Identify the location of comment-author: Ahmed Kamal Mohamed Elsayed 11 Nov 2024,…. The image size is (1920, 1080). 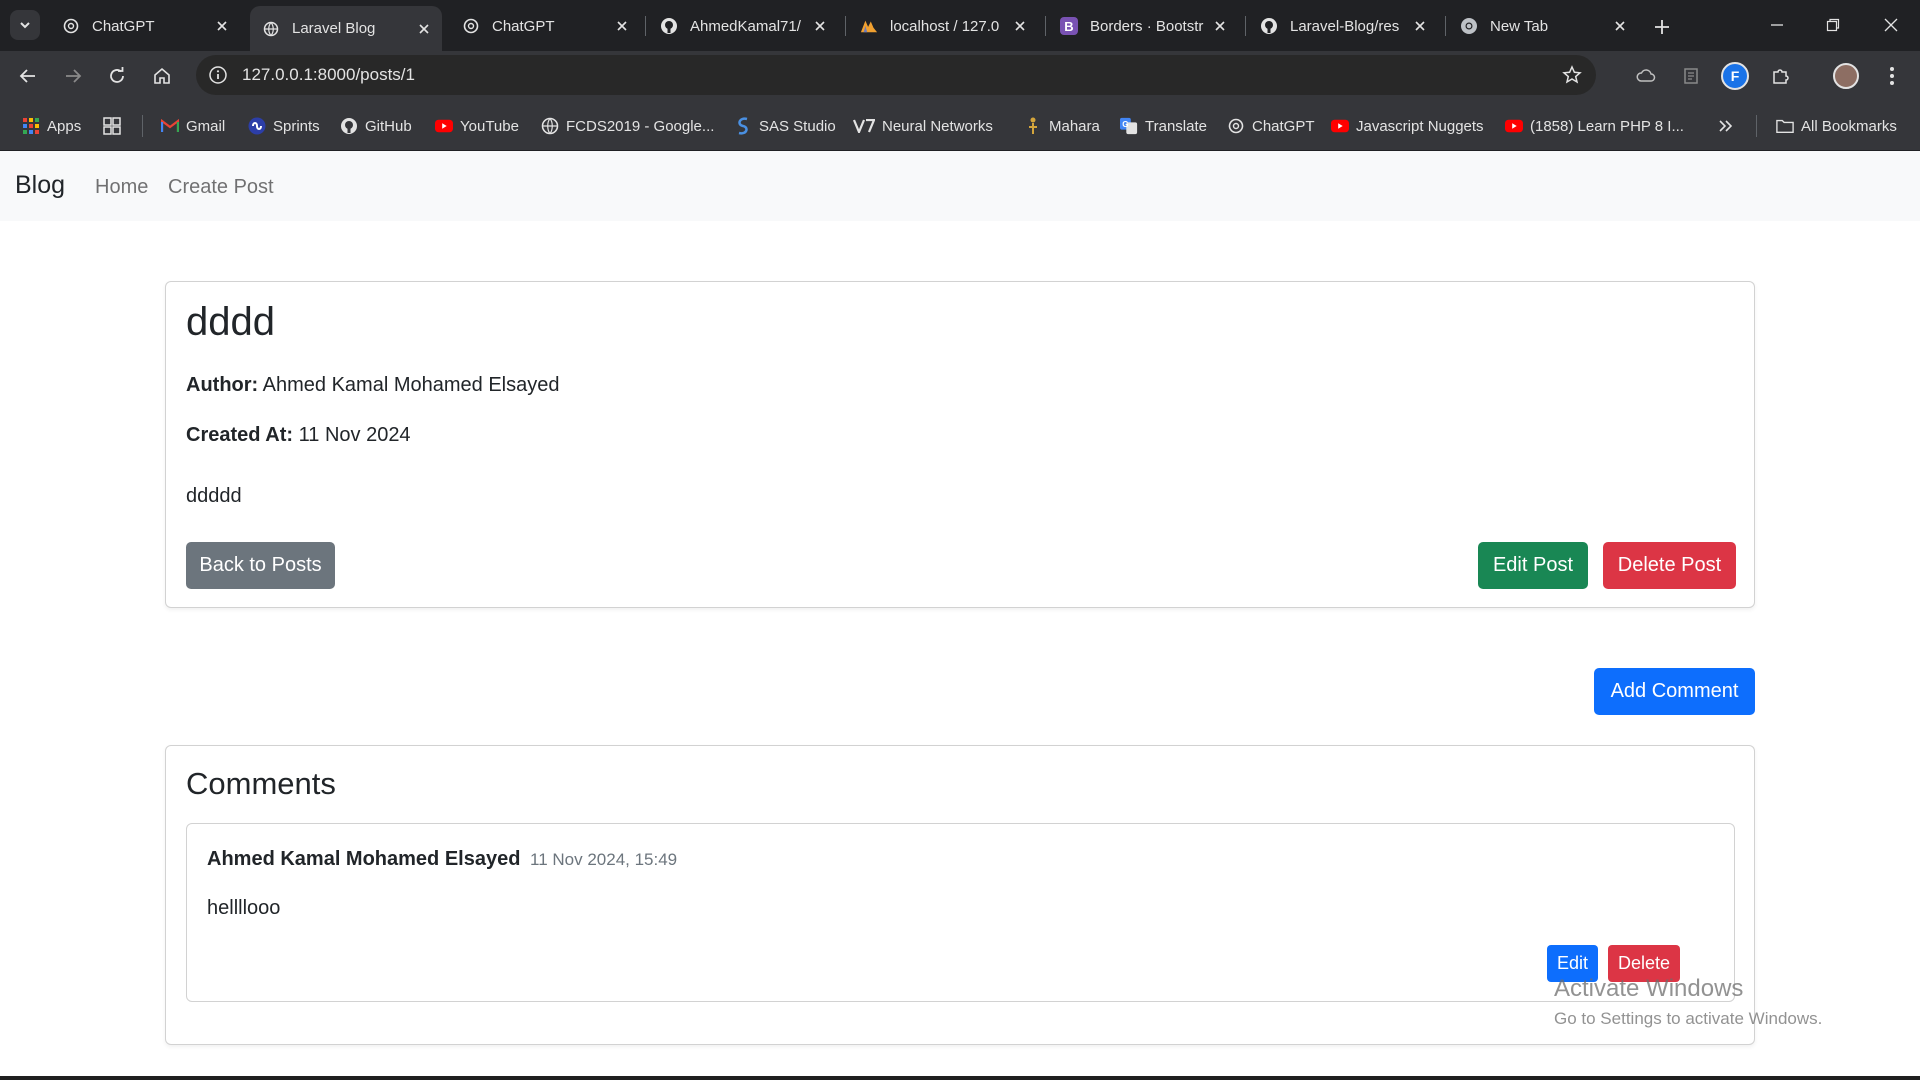
(442, 859).